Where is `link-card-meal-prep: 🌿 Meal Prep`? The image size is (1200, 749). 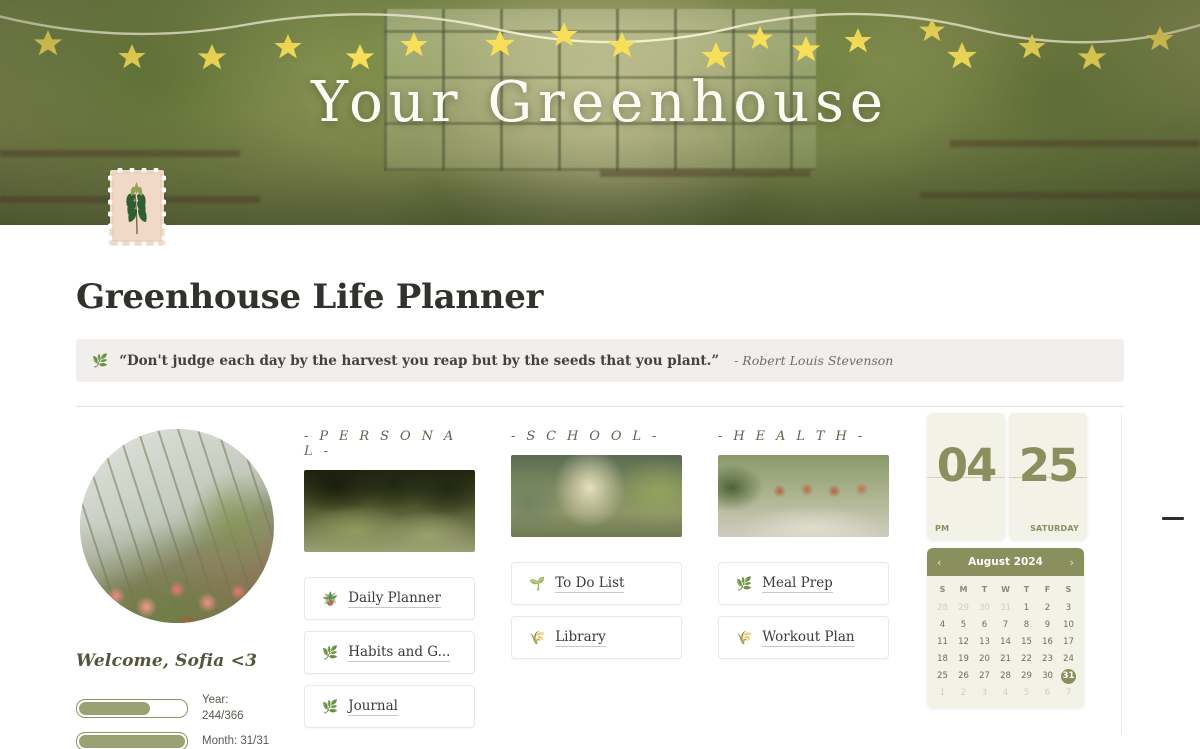
link-card-meal-prep: 🌿 Meal Prep is located at coordinates (803, 583).